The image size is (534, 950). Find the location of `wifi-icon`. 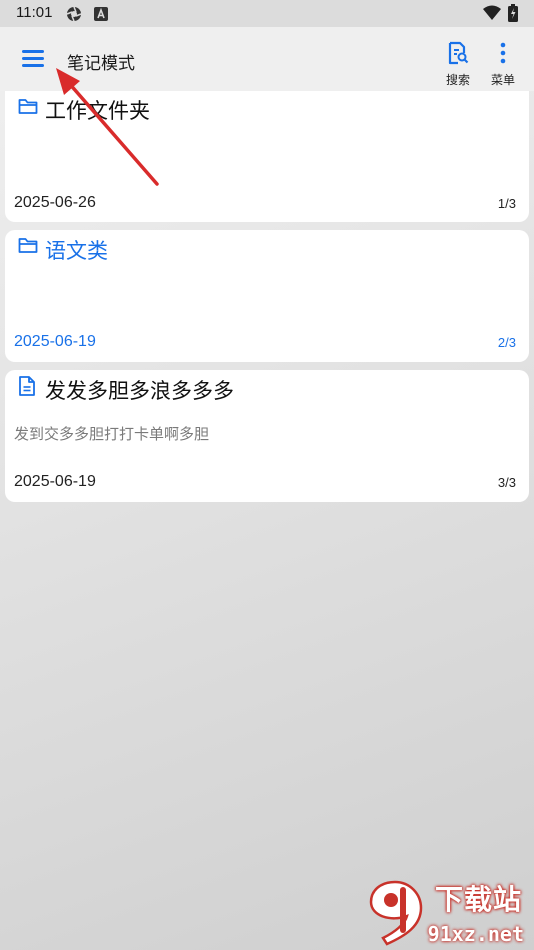

wifi-icon is located at coordinates (492, 15).